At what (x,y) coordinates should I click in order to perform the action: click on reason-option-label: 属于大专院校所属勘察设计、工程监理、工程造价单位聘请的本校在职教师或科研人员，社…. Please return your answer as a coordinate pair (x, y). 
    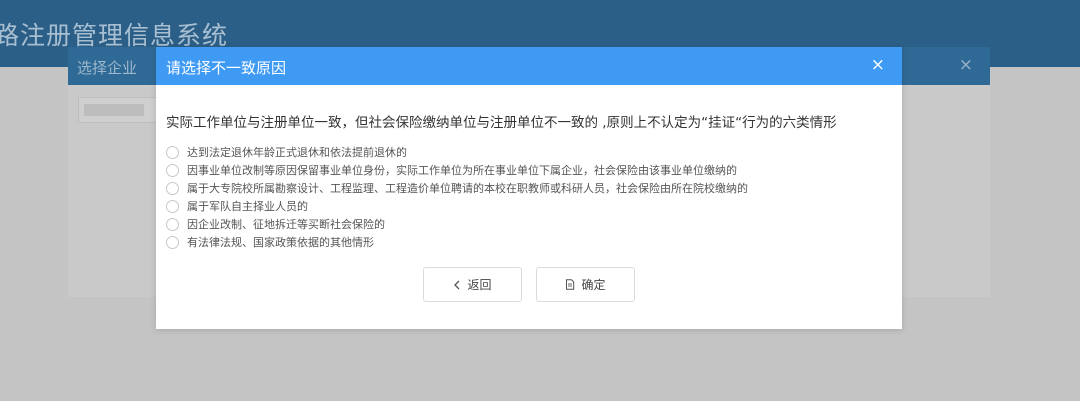
    Looking at the image, I should click on (467, 188).